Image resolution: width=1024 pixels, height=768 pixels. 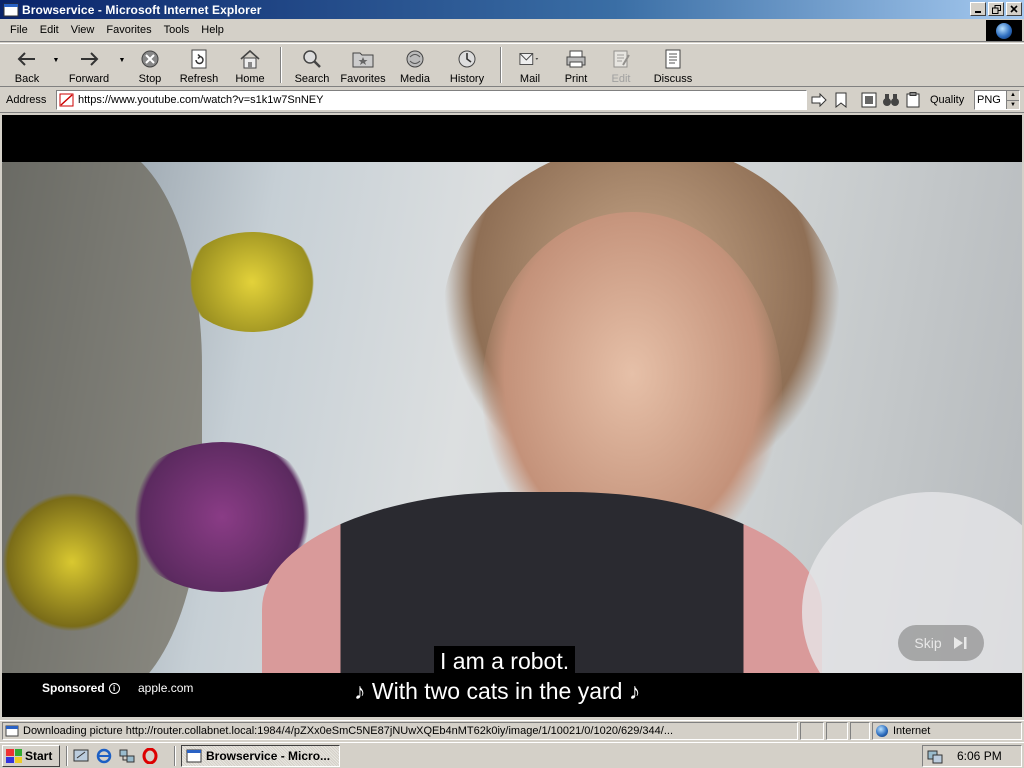 What do you see at coordinates (128, 30) in the screenshot?
I see `menu-favorites: Favorites` at bounding box center [128, 30].